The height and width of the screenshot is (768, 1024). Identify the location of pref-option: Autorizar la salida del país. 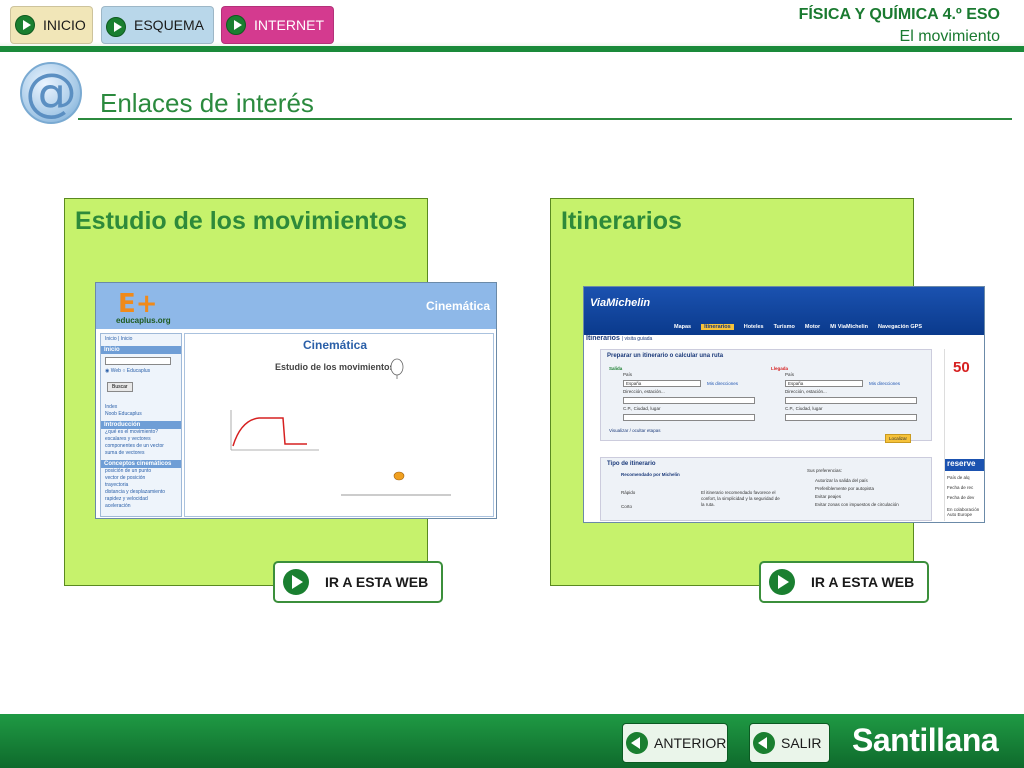
(841, 480).